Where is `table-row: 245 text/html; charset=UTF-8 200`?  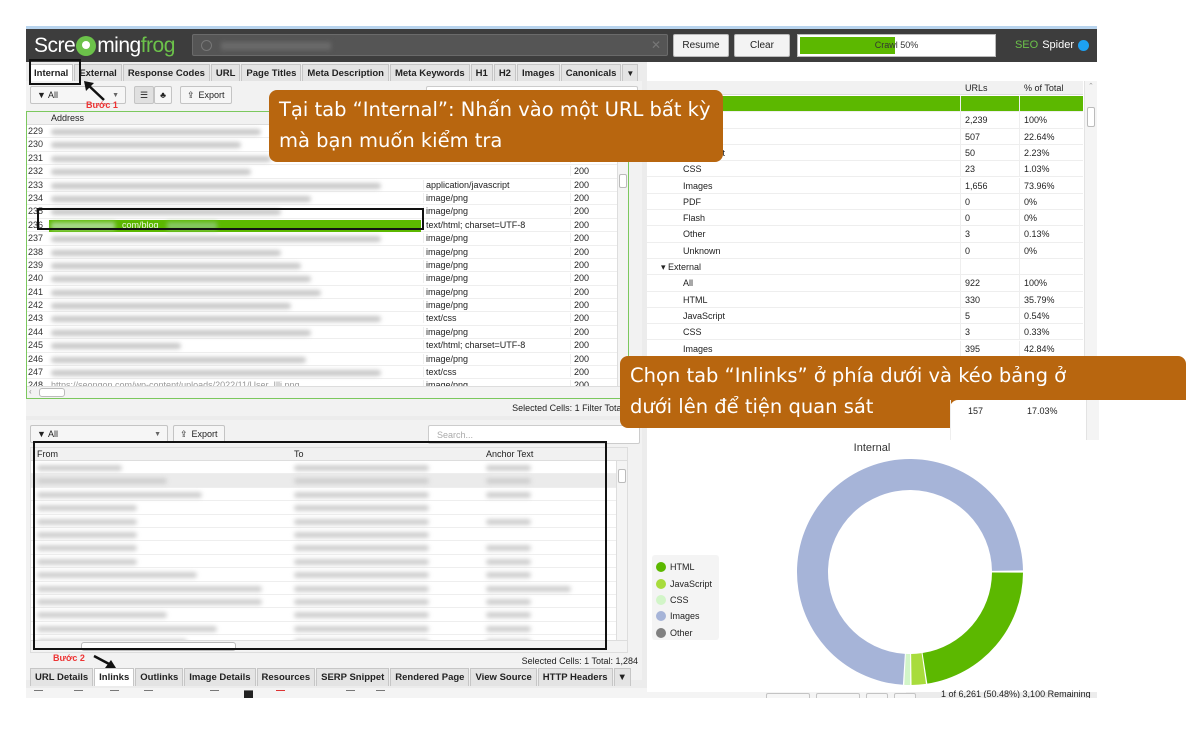
table-row: 245 text/html; charset=UTF-8 200 is located at coordinates (327, 346).